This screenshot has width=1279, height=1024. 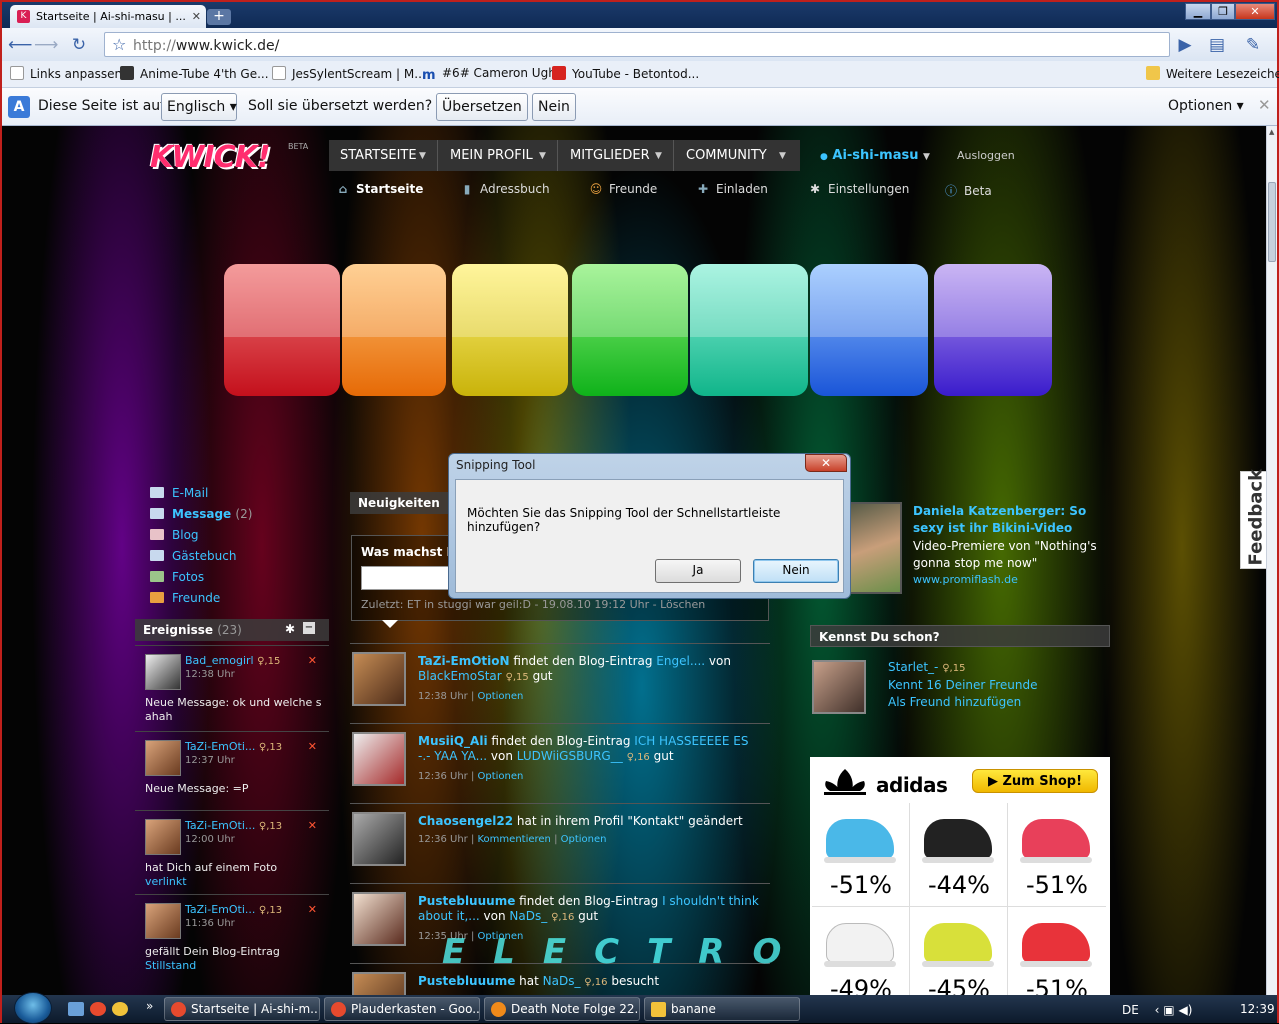 What do you see at coordinates (196, 16) in the screenshot?
I see `close-tab-icon: ✕` at bounding box center [196, 16].